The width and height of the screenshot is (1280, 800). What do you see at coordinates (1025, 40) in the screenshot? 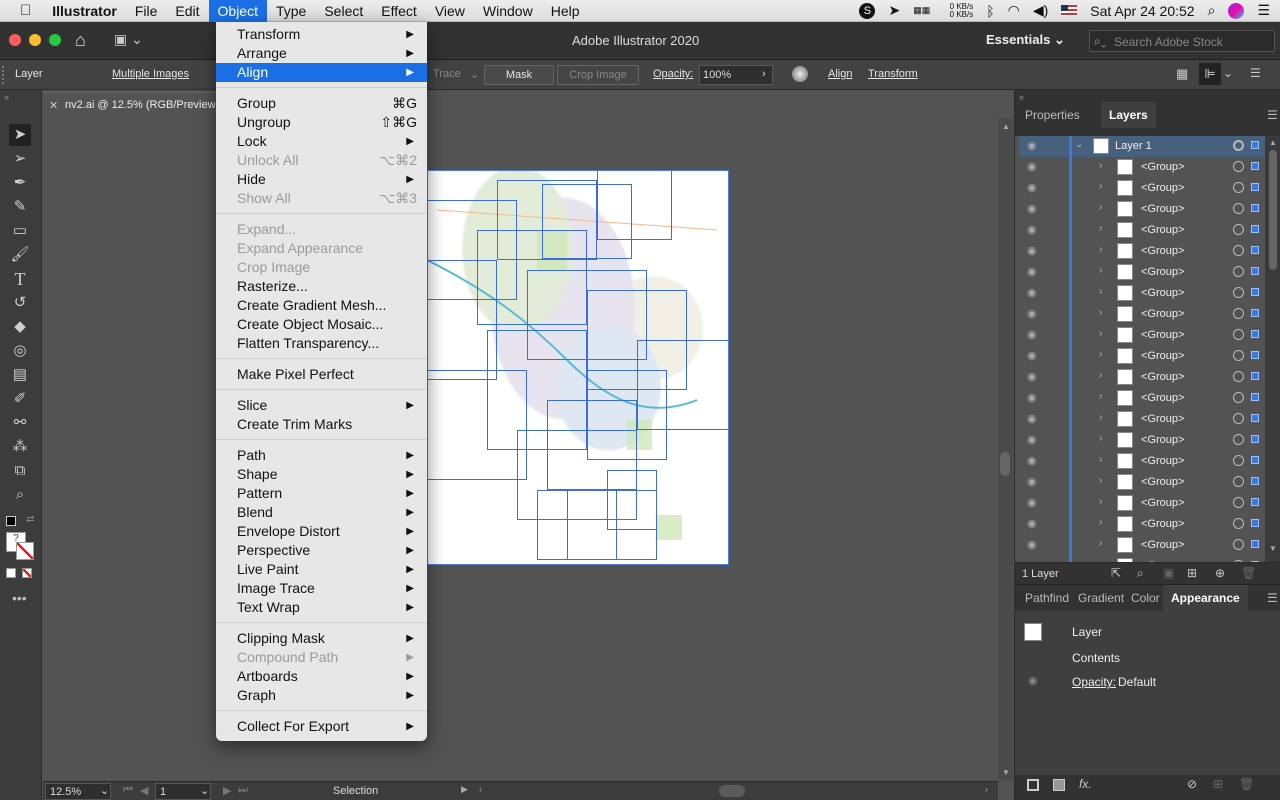
I see `workspace-switcher: Essentials ⌄` at bounding box center [1025, 40].